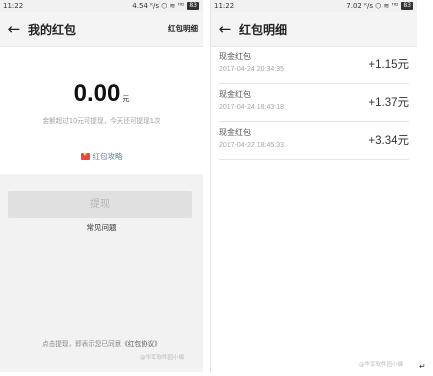 This screenshot has height=376, width=433. What do you see at coordinates (372, 6) in the screenshot?
I see `status-indicators: 7.02 ᴷ/s ⬡ ≋ ᴴᴰ` at bounding box center [372, 6].